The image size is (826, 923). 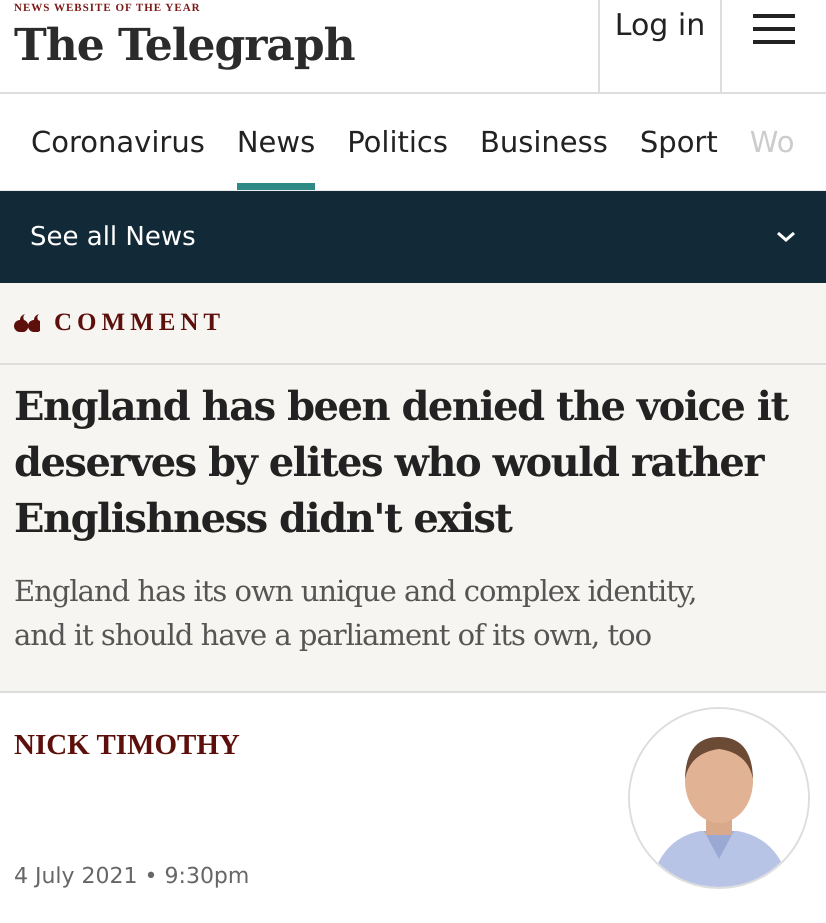 What do you see at coordinates (140, 323) in the screenshot?
I see `category-label: COMMENT` at bounding box center [140, 323].